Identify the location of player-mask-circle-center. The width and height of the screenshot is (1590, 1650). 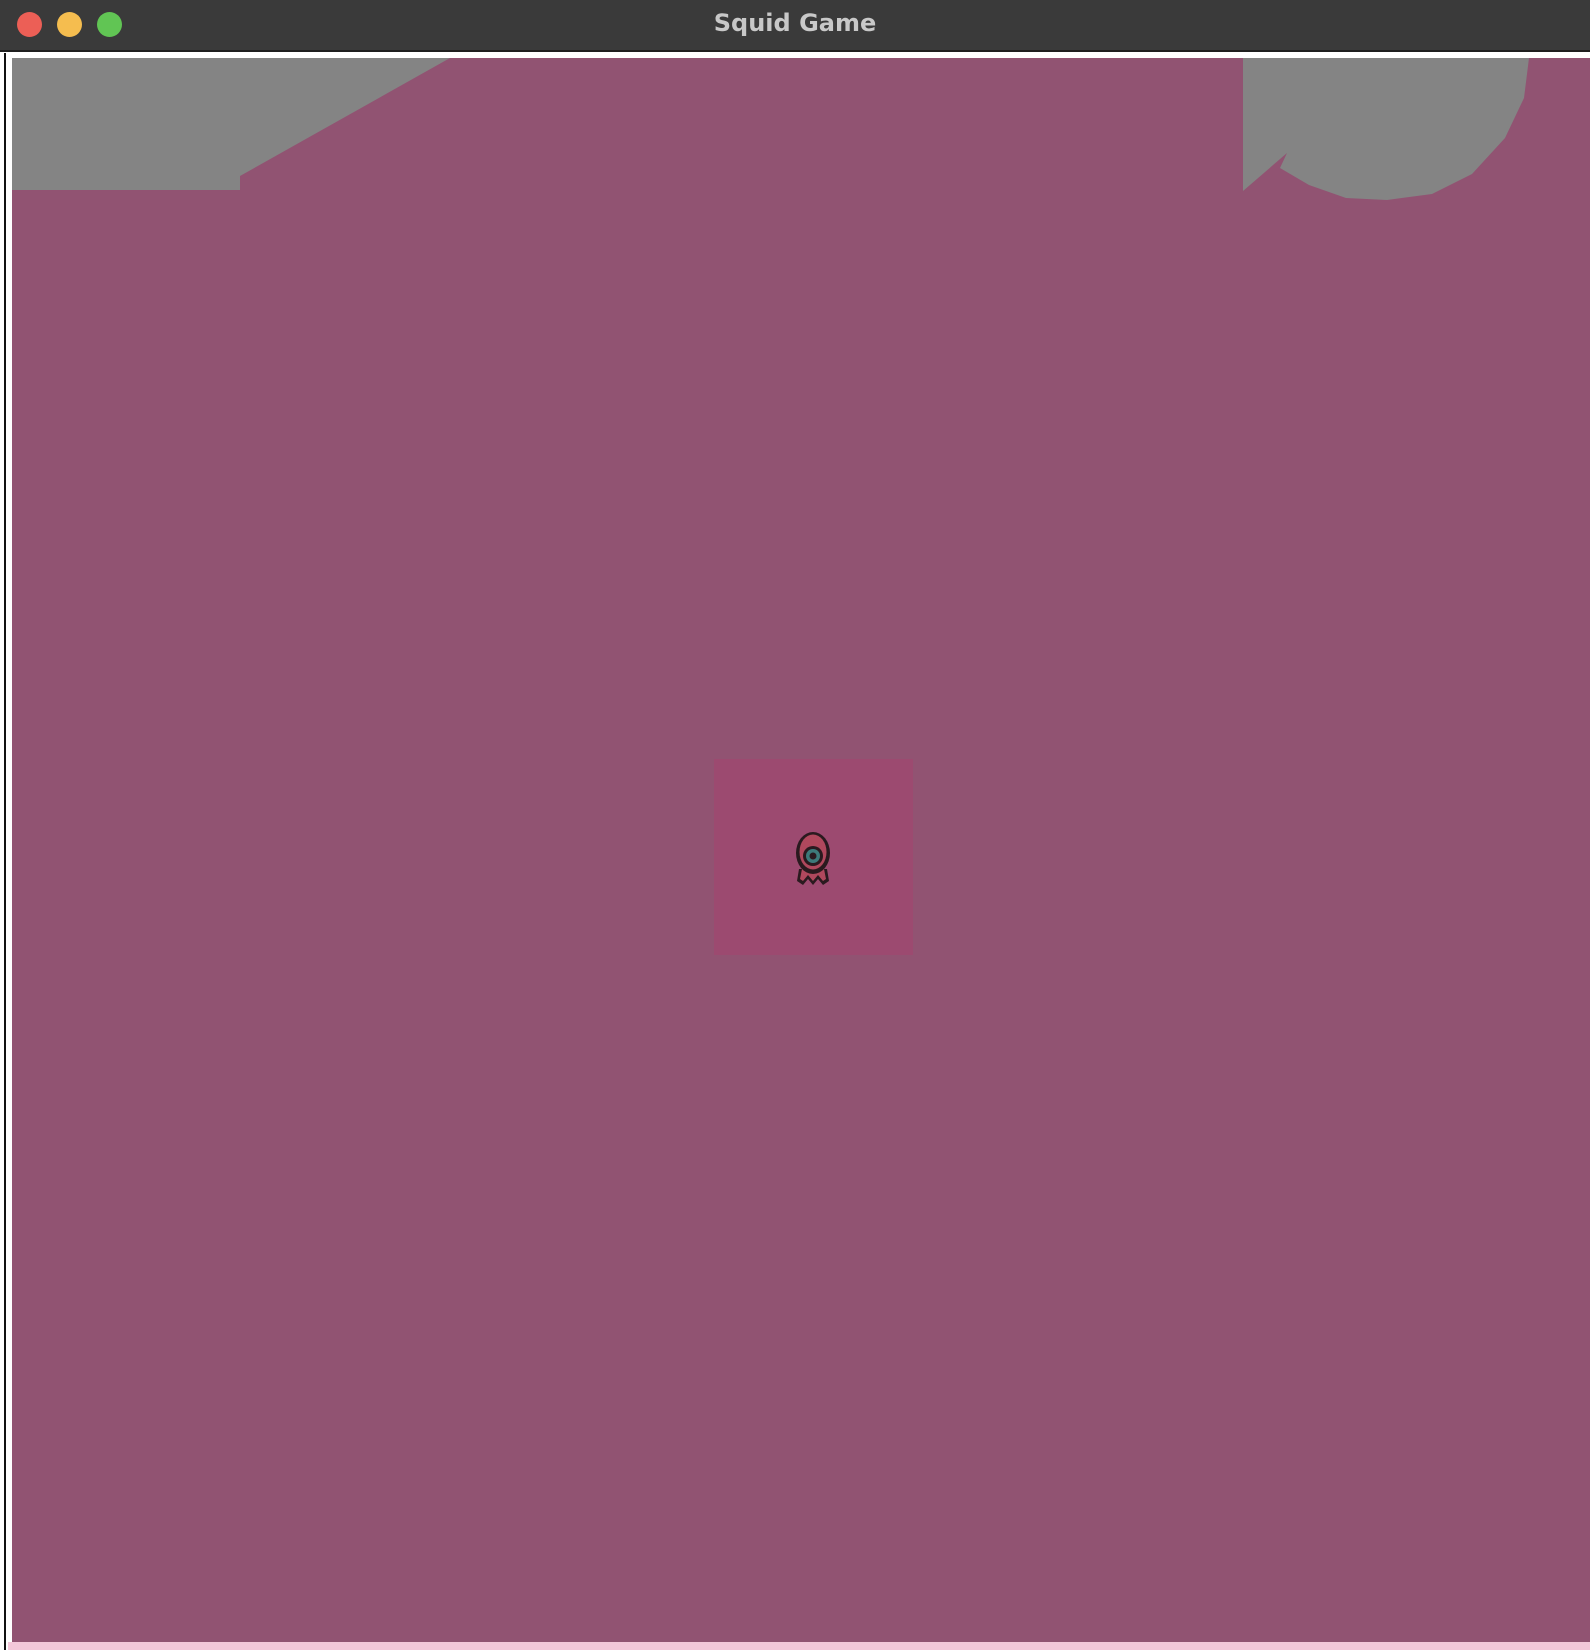
(813, 856).